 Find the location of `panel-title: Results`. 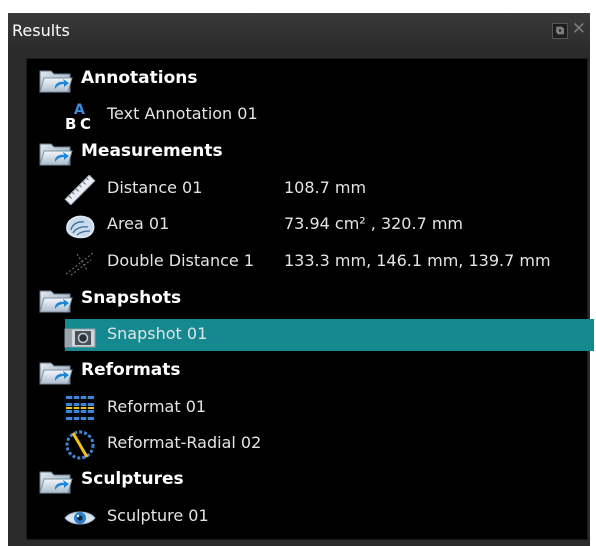

panel-title: Results is located at coordinates (41, 30).